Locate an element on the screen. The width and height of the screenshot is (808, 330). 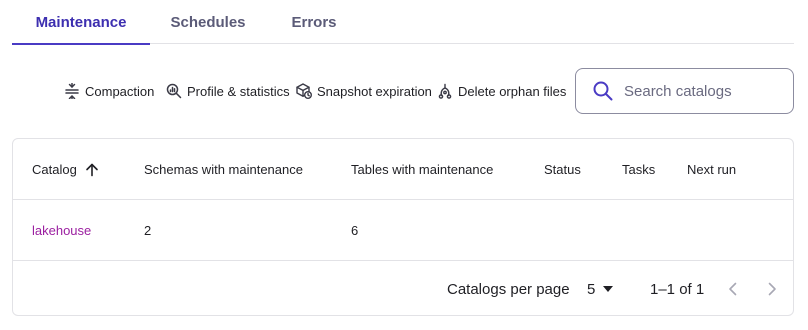
column-header-catalog: Catalog is located at coordinates (65, 169).